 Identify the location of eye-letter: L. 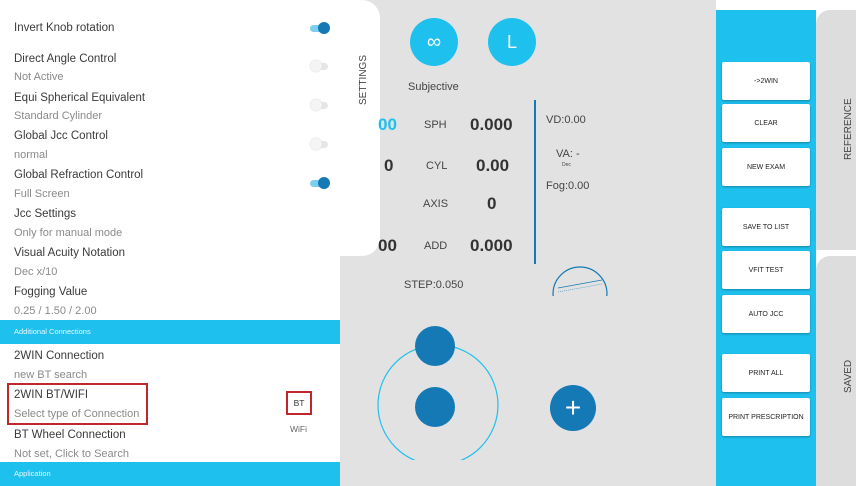
(511, 41).